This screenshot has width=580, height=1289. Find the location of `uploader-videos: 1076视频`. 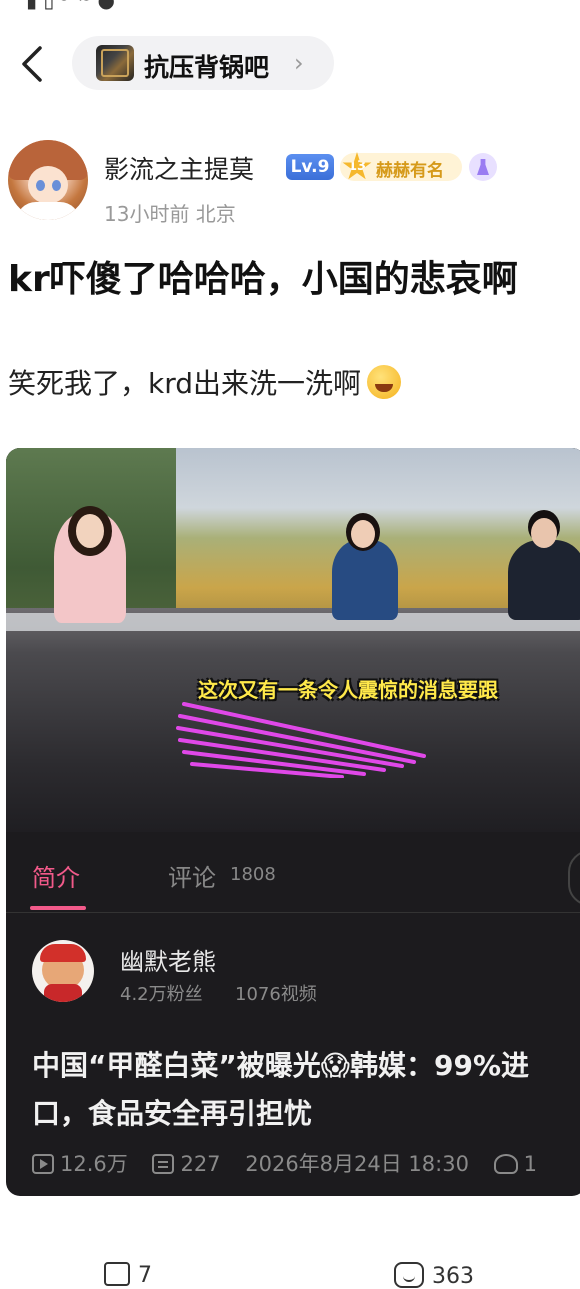

uploader-videos: 1076视频 is located at coordinates (276, 994).